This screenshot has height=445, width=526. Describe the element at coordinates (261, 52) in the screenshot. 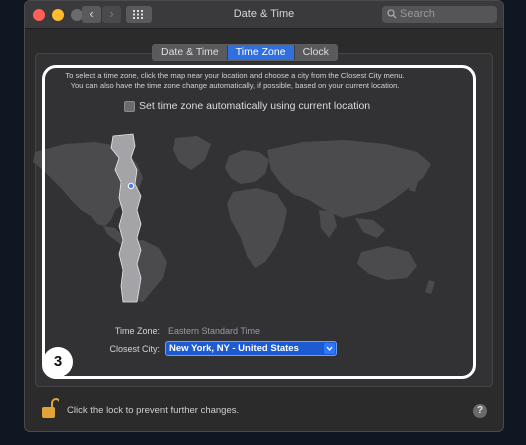

I see `tab-time-zone: Time Zone` at that location.